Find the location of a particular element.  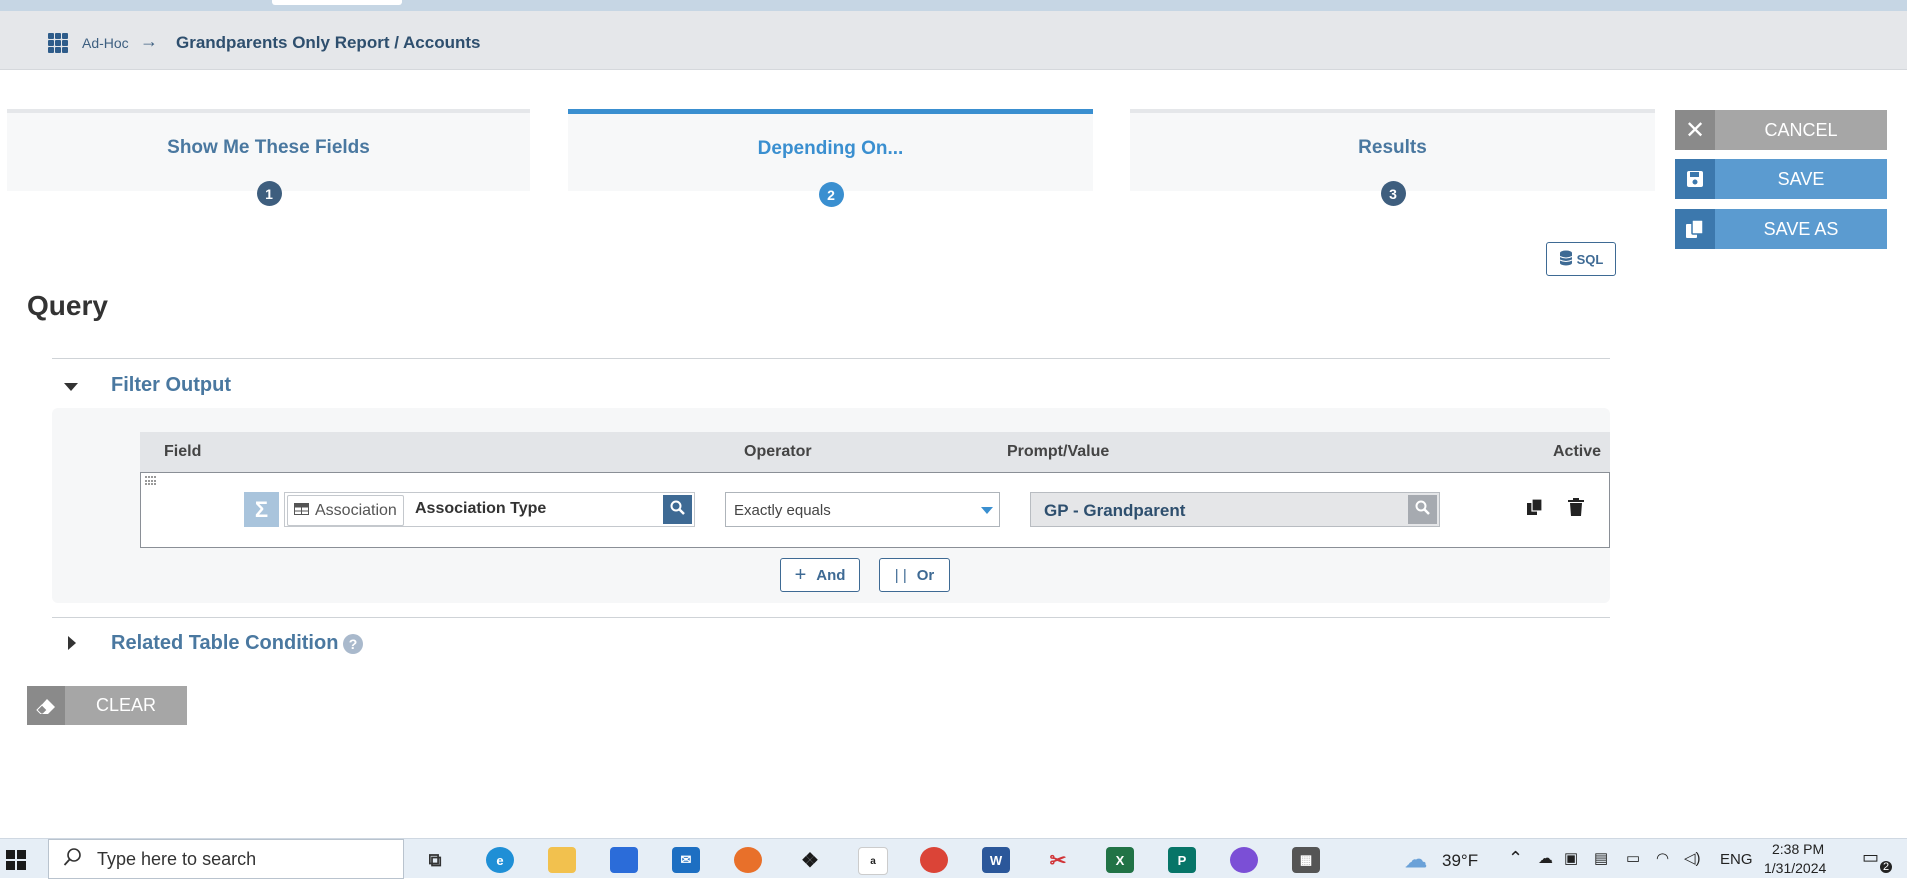

excel-icon: X is located at coordinates (1120, 860).